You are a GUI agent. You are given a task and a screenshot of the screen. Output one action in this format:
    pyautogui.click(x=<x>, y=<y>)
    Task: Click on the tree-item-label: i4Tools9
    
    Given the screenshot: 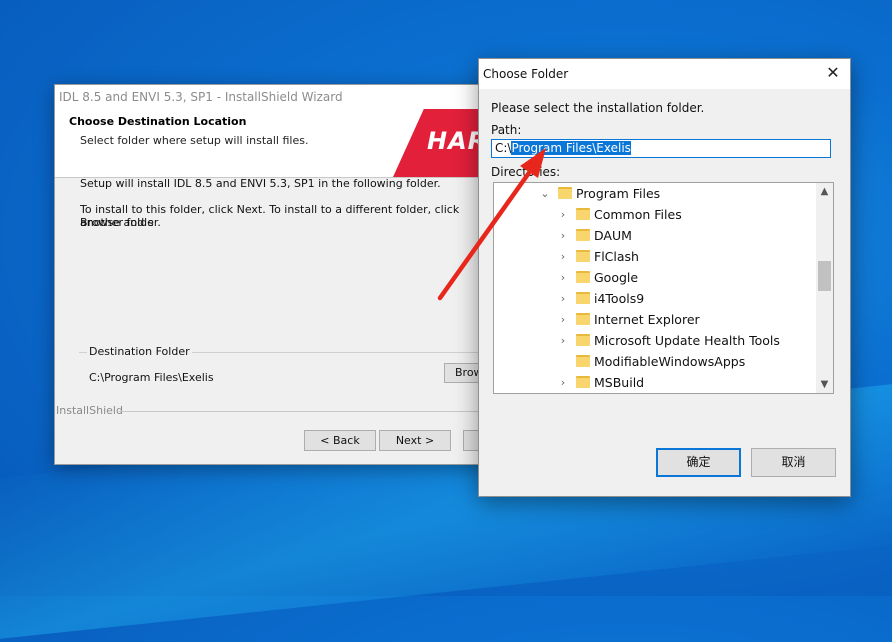 What is the action you would take?
    pyautogui.click(x=619, y=298)
    